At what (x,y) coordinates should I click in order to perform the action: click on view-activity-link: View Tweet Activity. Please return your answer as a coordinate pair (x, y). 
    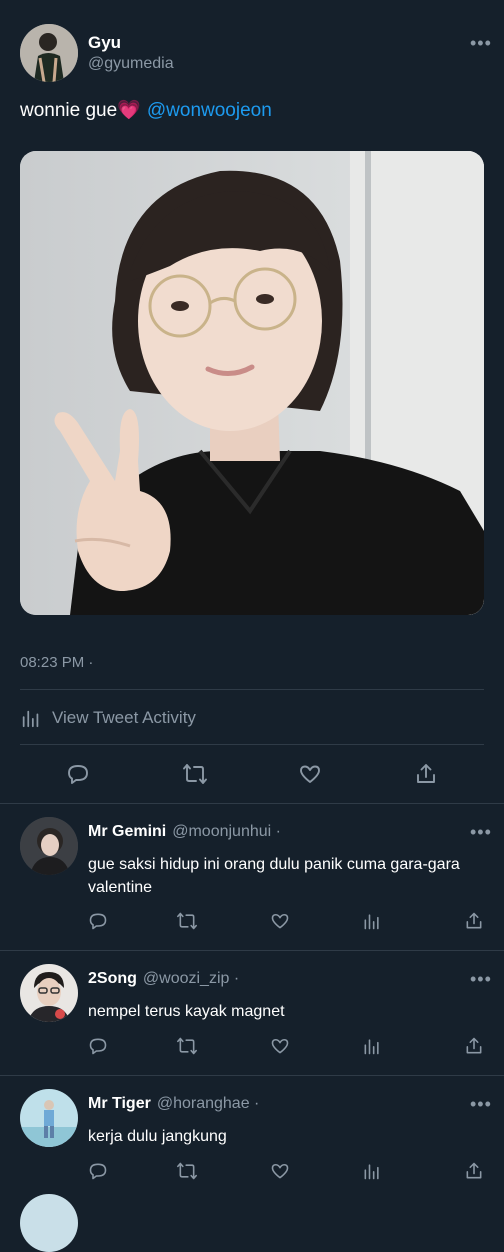
    Looking at the image, I should click on (108, 718).